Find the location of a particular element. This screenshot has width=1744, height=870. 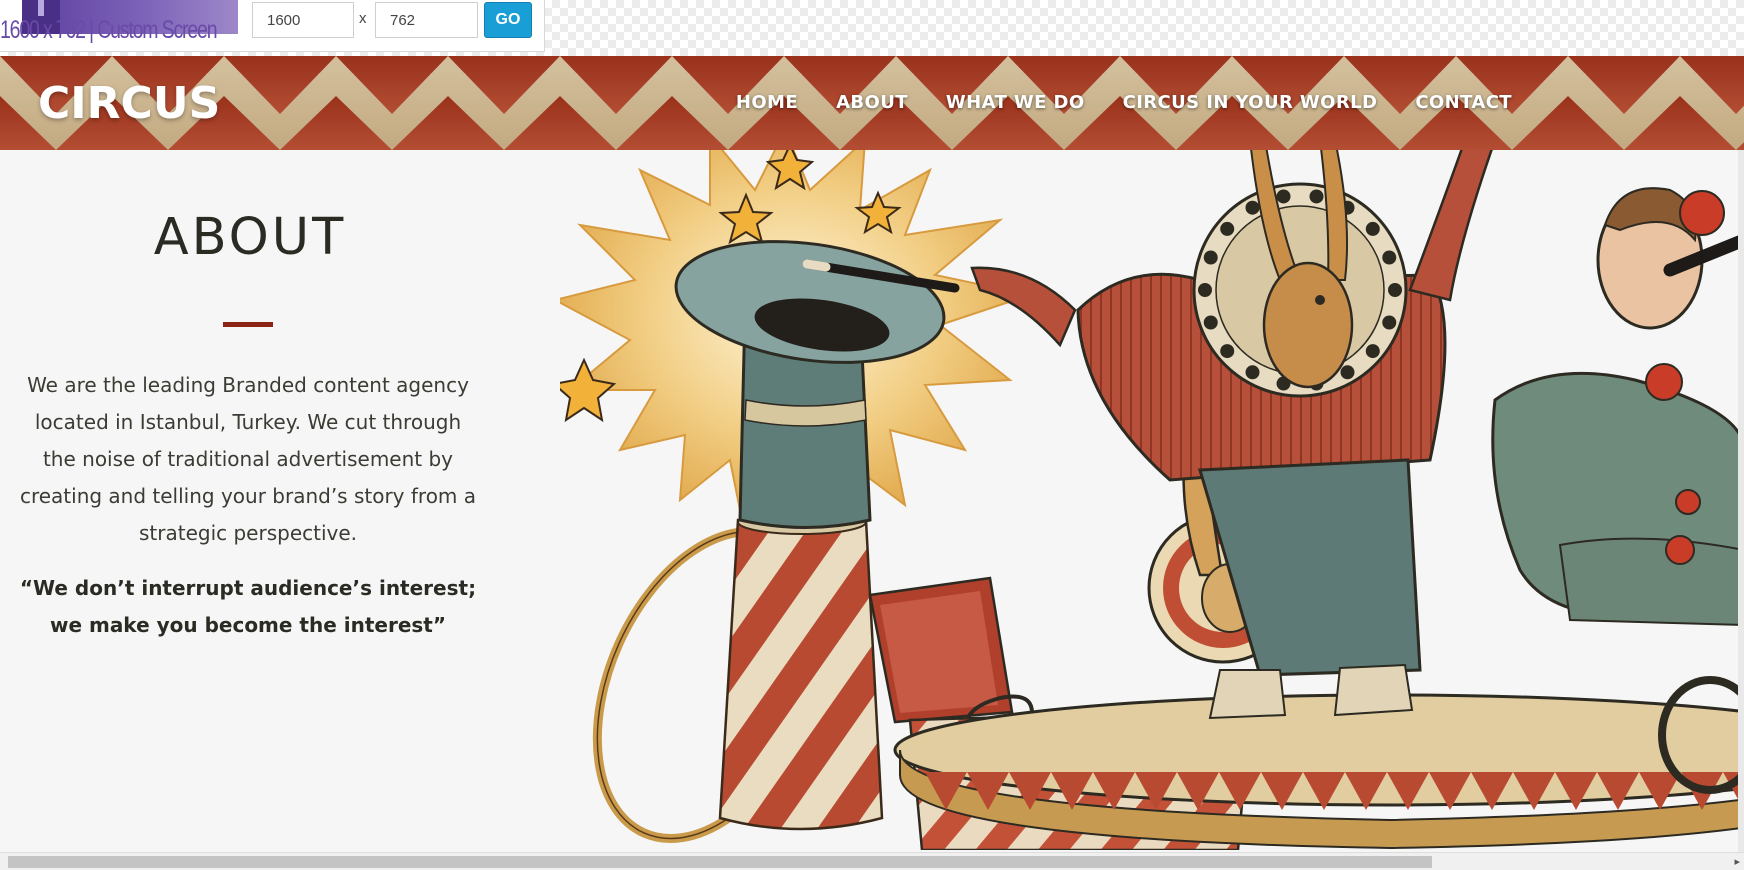

site-logo: CIRCUS is located at coordinates (129, 103).